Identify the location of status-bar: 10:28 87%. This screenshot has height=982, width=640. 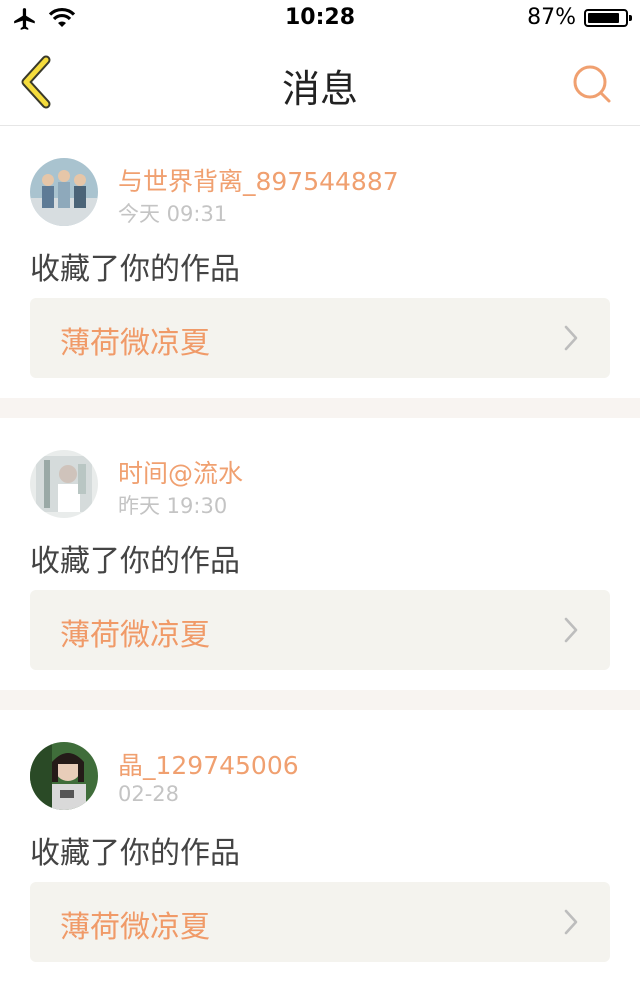
(320, 20).